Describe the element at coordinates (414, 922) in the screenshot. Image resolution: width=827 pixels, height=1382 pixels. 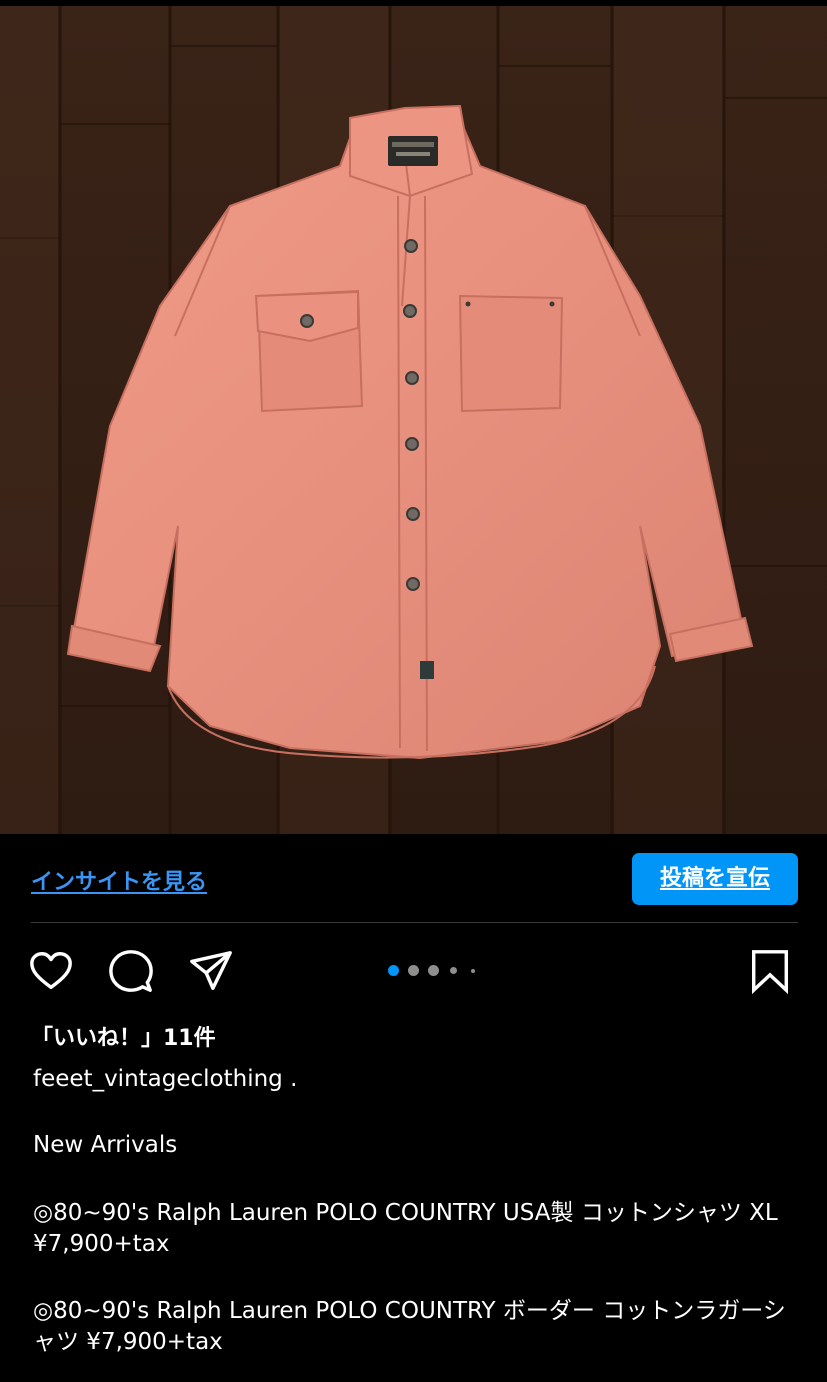
I see `divider` at that location.